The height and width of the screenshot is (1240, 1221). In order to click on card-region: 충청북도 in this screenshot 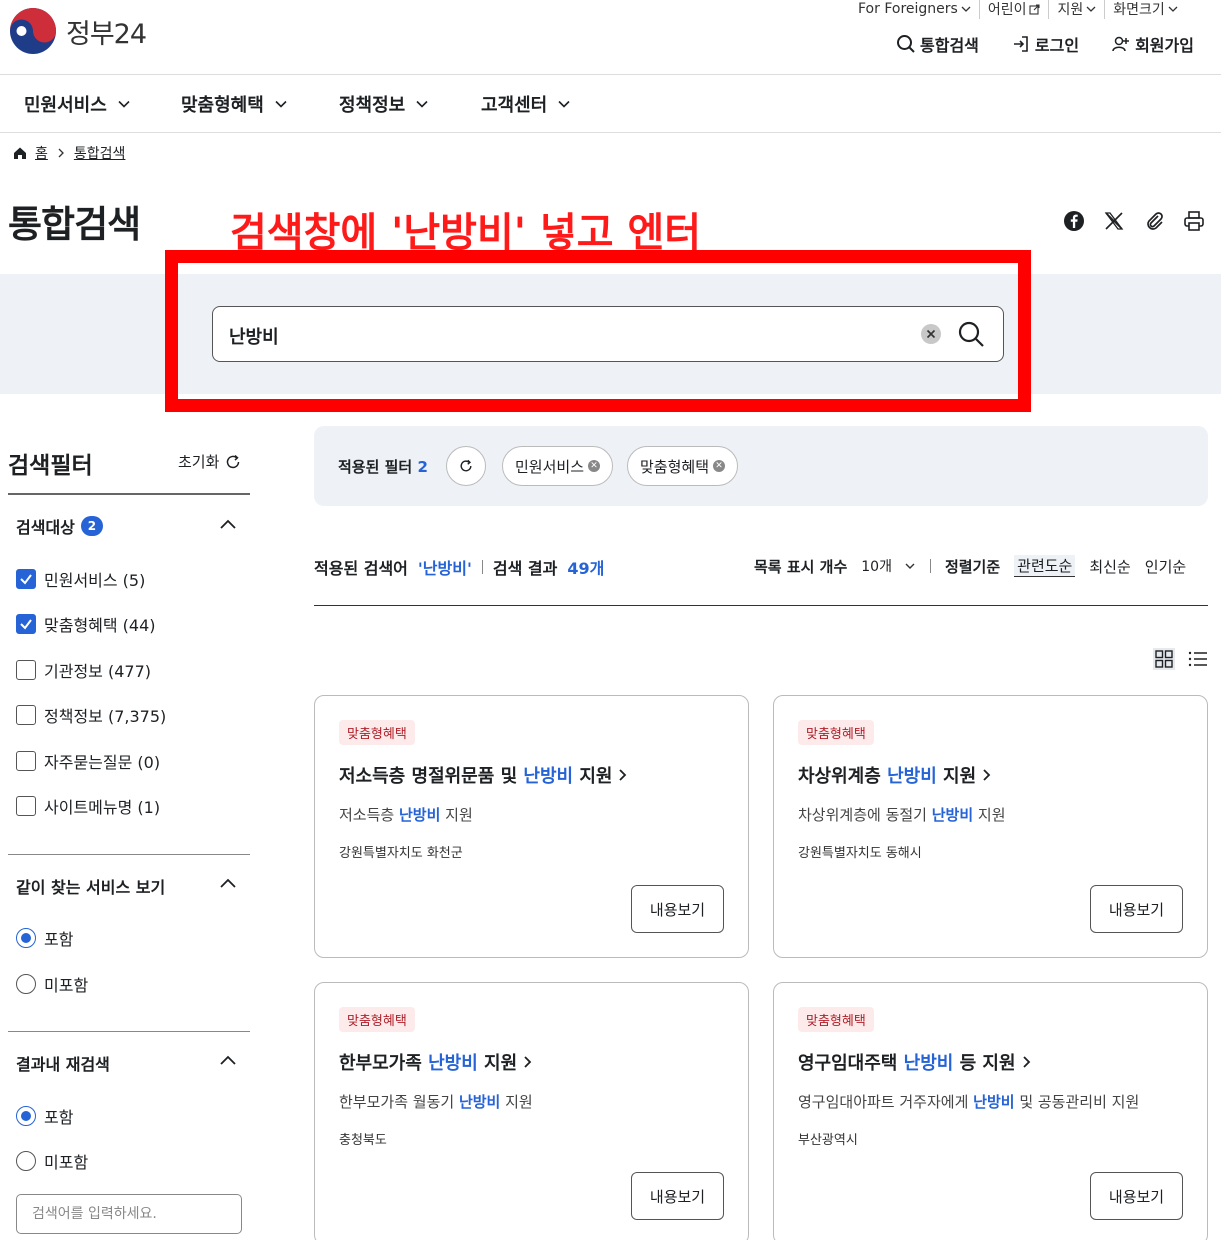, I will do `click(363, 1140)`.